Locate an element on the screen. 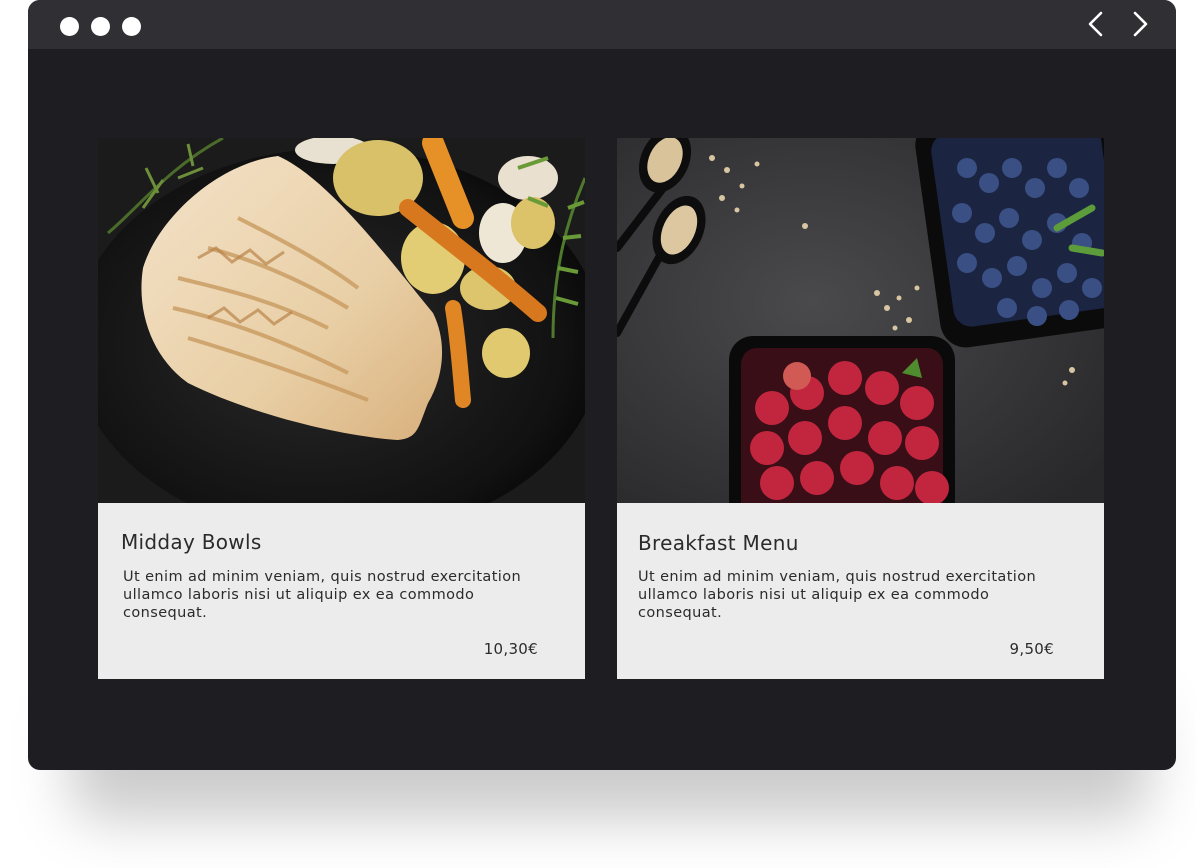 The width and height of the screenshot is (1196, 868). window-dot-close is located at coordinates (69, 26).